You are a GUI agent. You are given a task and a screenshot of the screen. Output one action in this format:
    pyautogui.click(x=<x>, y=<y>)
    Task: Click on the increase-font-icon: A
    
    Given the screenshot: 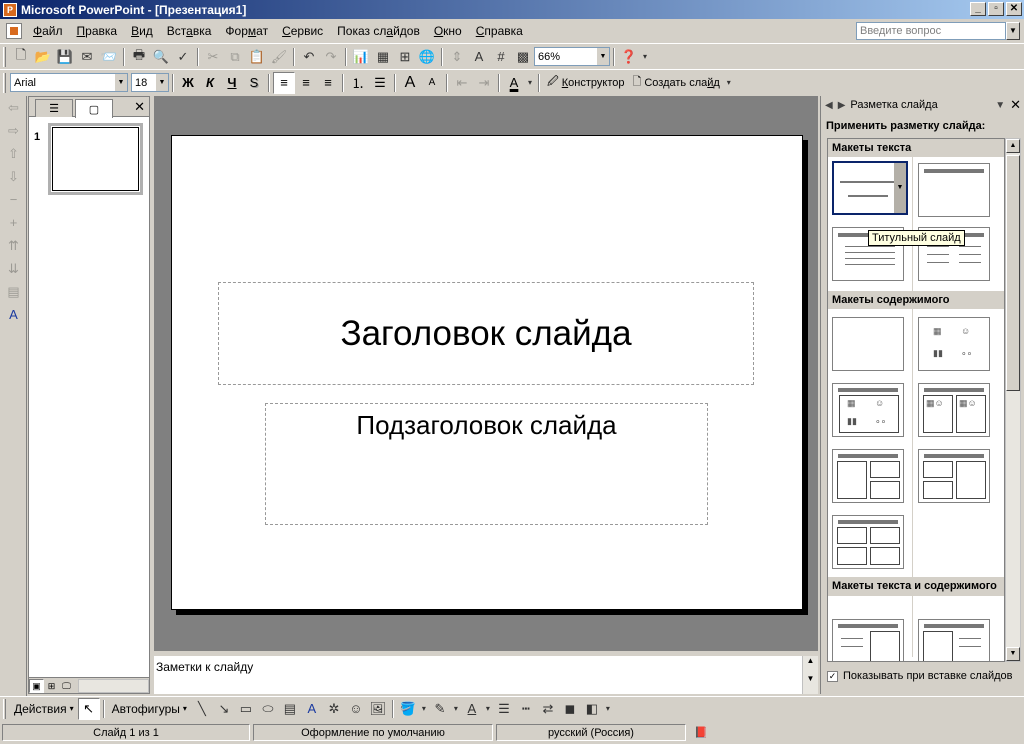 What is the action you would take?
    pyautogui.click(x=410, y=83)
    